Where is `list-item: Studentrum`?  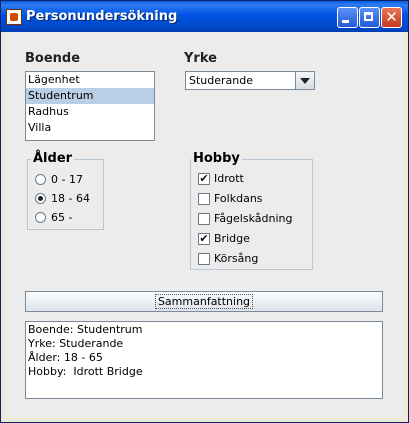 list-item: Studentrum is located at coordinates (90, 96).